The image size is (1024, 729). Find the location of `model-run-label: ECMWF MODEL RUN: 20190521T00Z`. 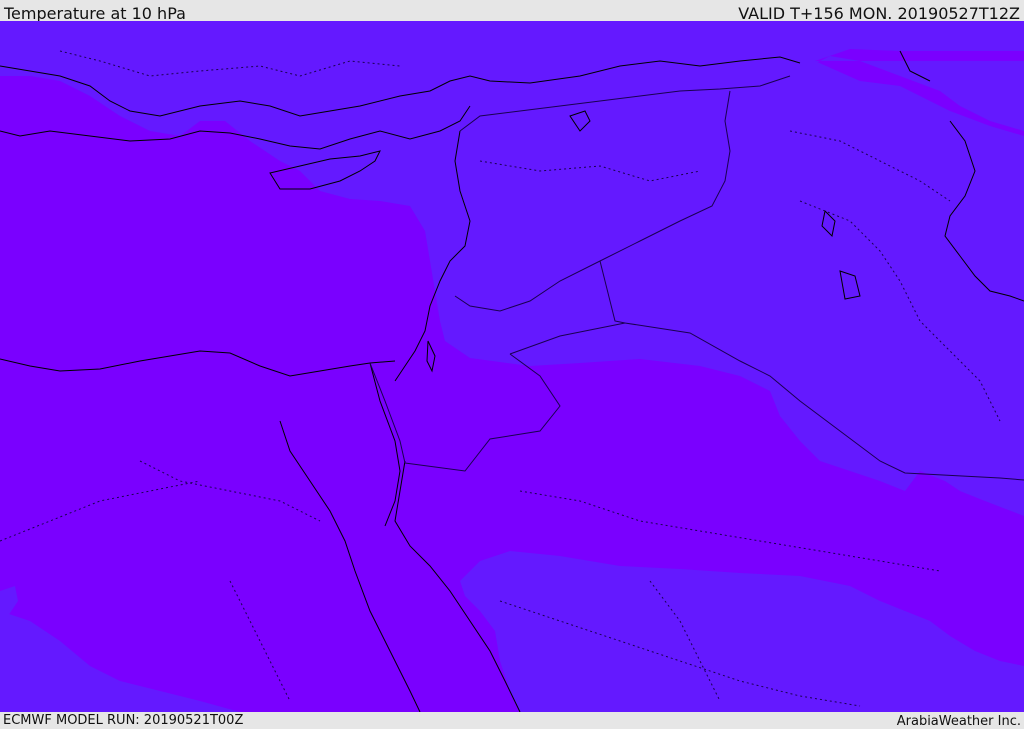

model-run-label: ECMWF MODEL RUN: 20190521T00Z is located at coordinates (123, 720).